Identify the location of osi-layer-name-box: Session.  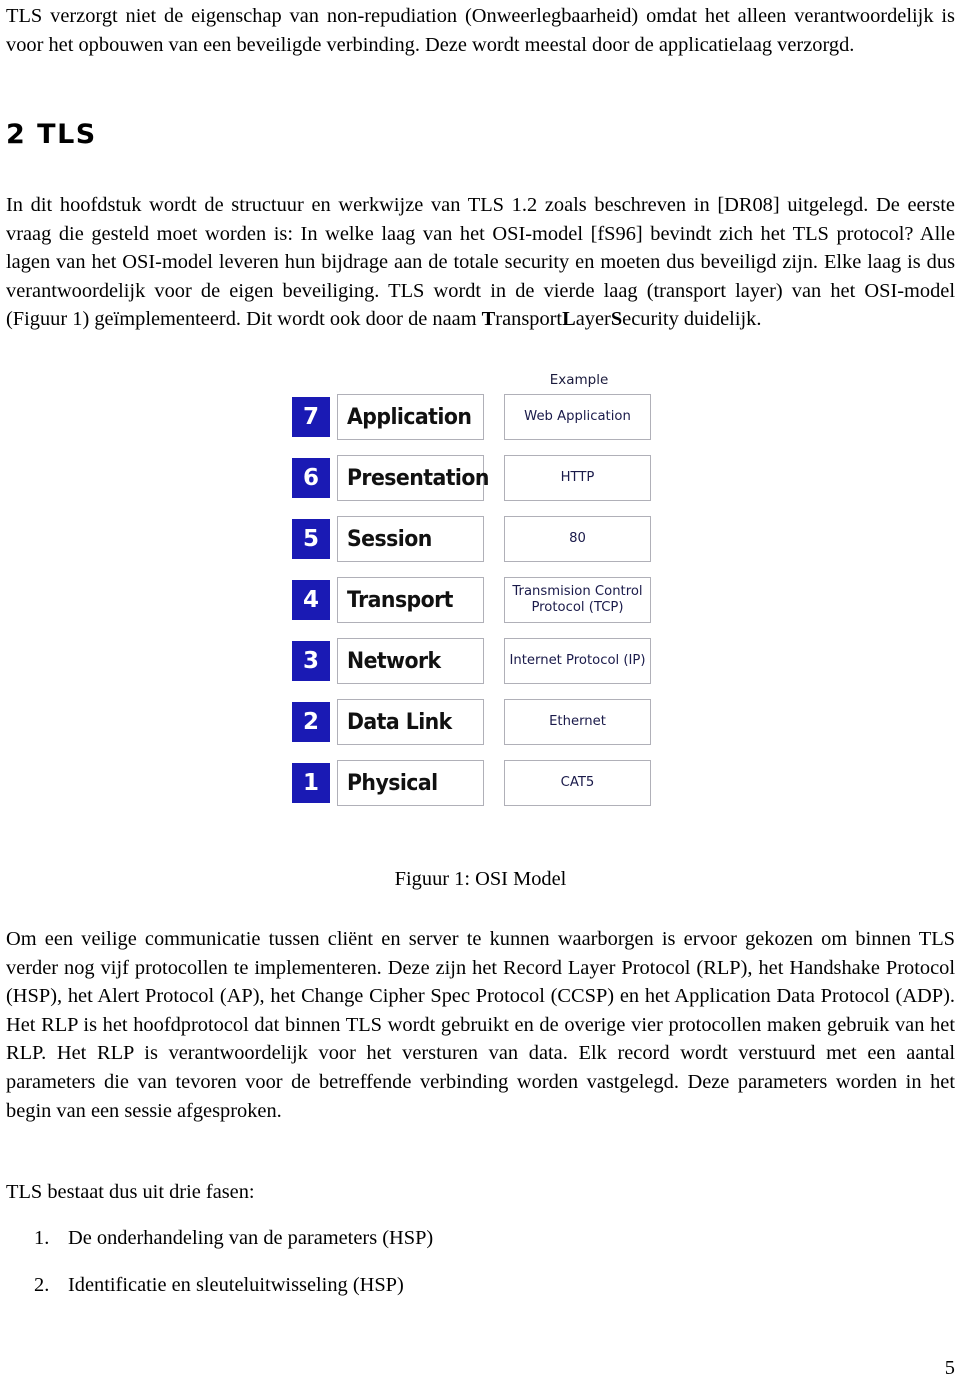
(410, 539).